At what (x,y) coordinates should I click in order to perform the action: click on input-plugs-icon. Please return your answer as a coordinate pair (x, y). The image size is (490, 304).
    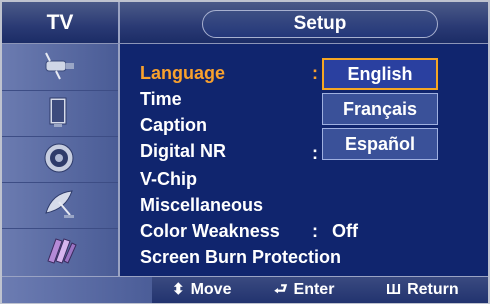
    Looking at the image, I should click on (62, 251).